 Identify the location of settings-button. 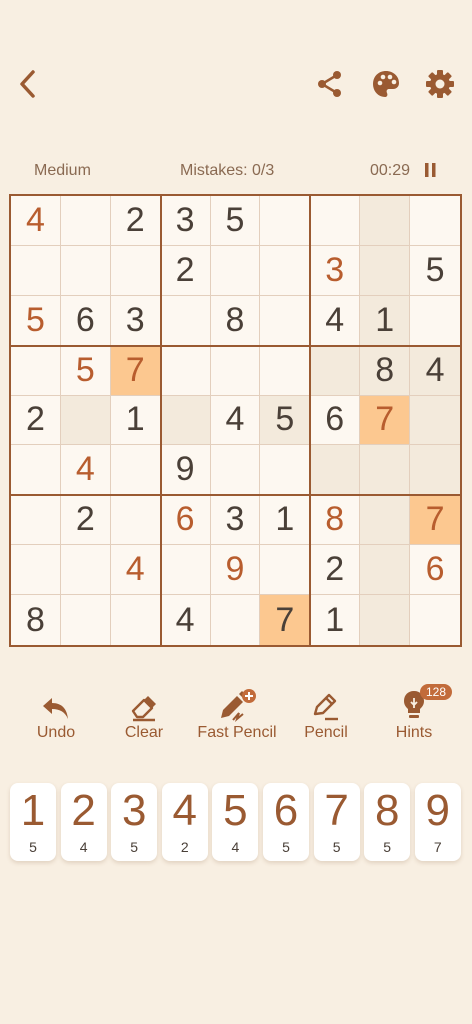
(440, 84).